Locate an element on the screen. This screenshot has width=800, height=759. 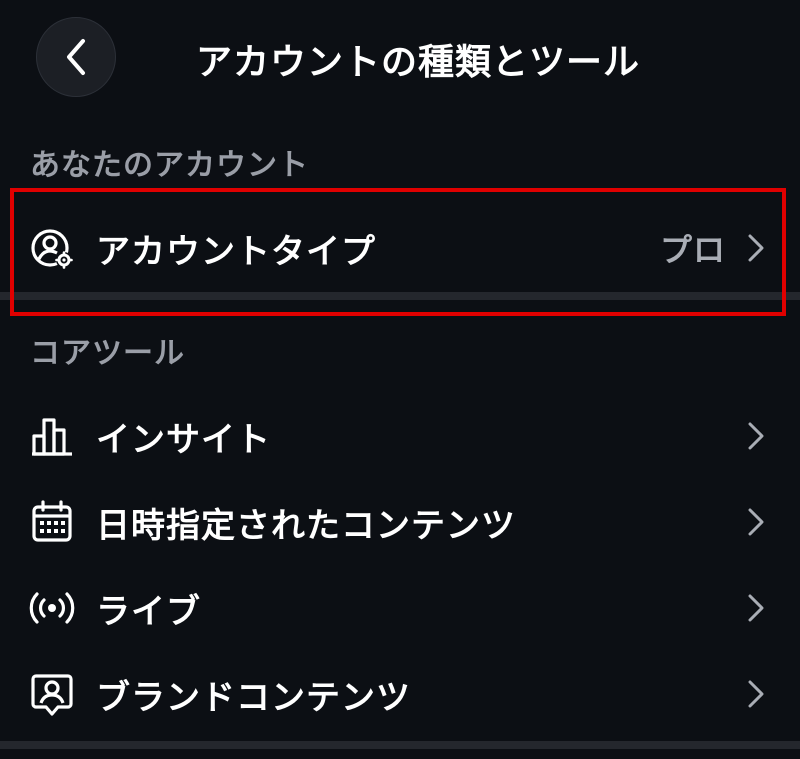
bottom-divider is located at coordinates (400, 745).